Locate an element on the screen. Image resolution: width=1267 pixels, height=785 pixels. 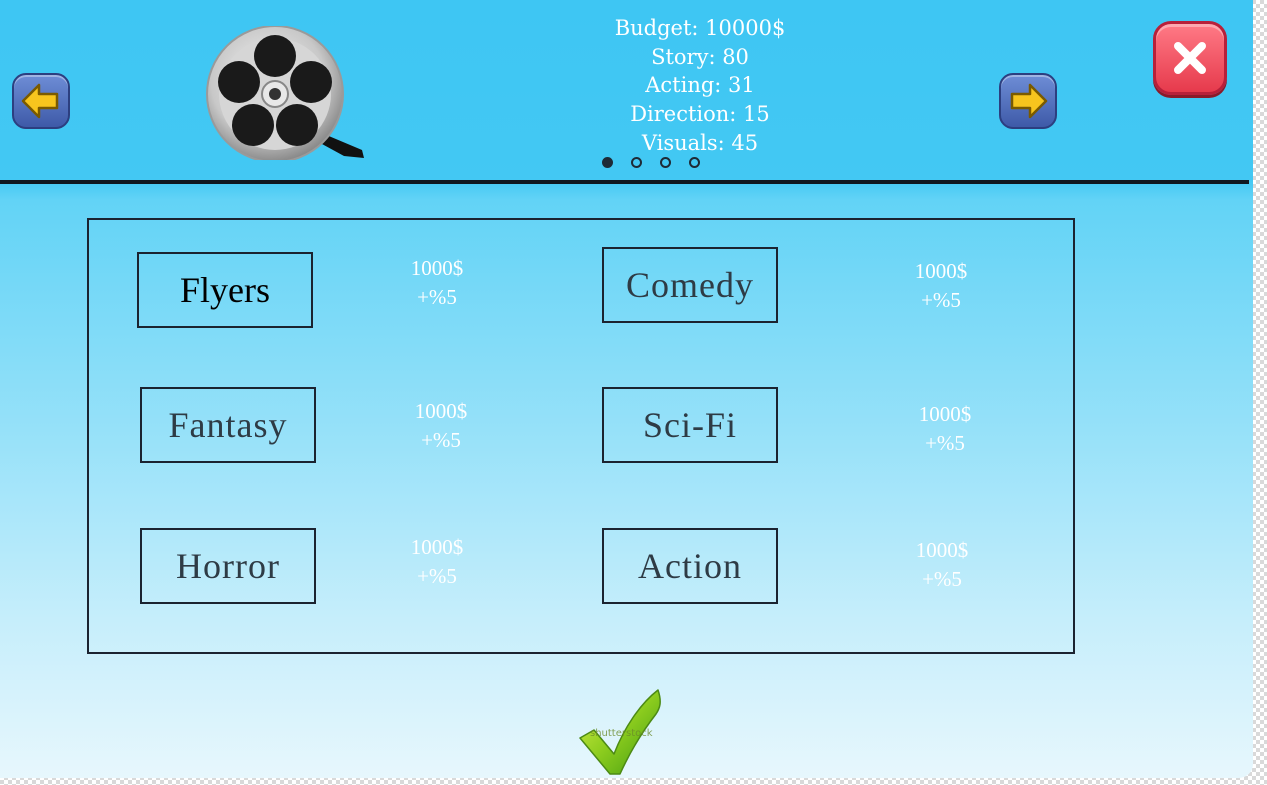
genre-label: Action is located at coordinates (690, 566).